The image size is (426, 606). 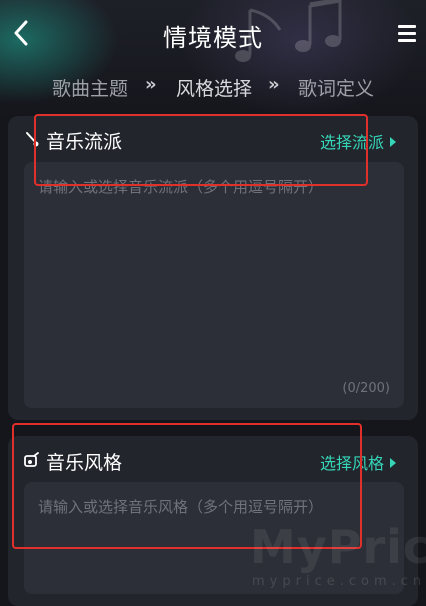 What do you see at coordinates (352, 463) in the screenshot?
I see `select-style-label: 选择风格` at bounding box center [352, 463].